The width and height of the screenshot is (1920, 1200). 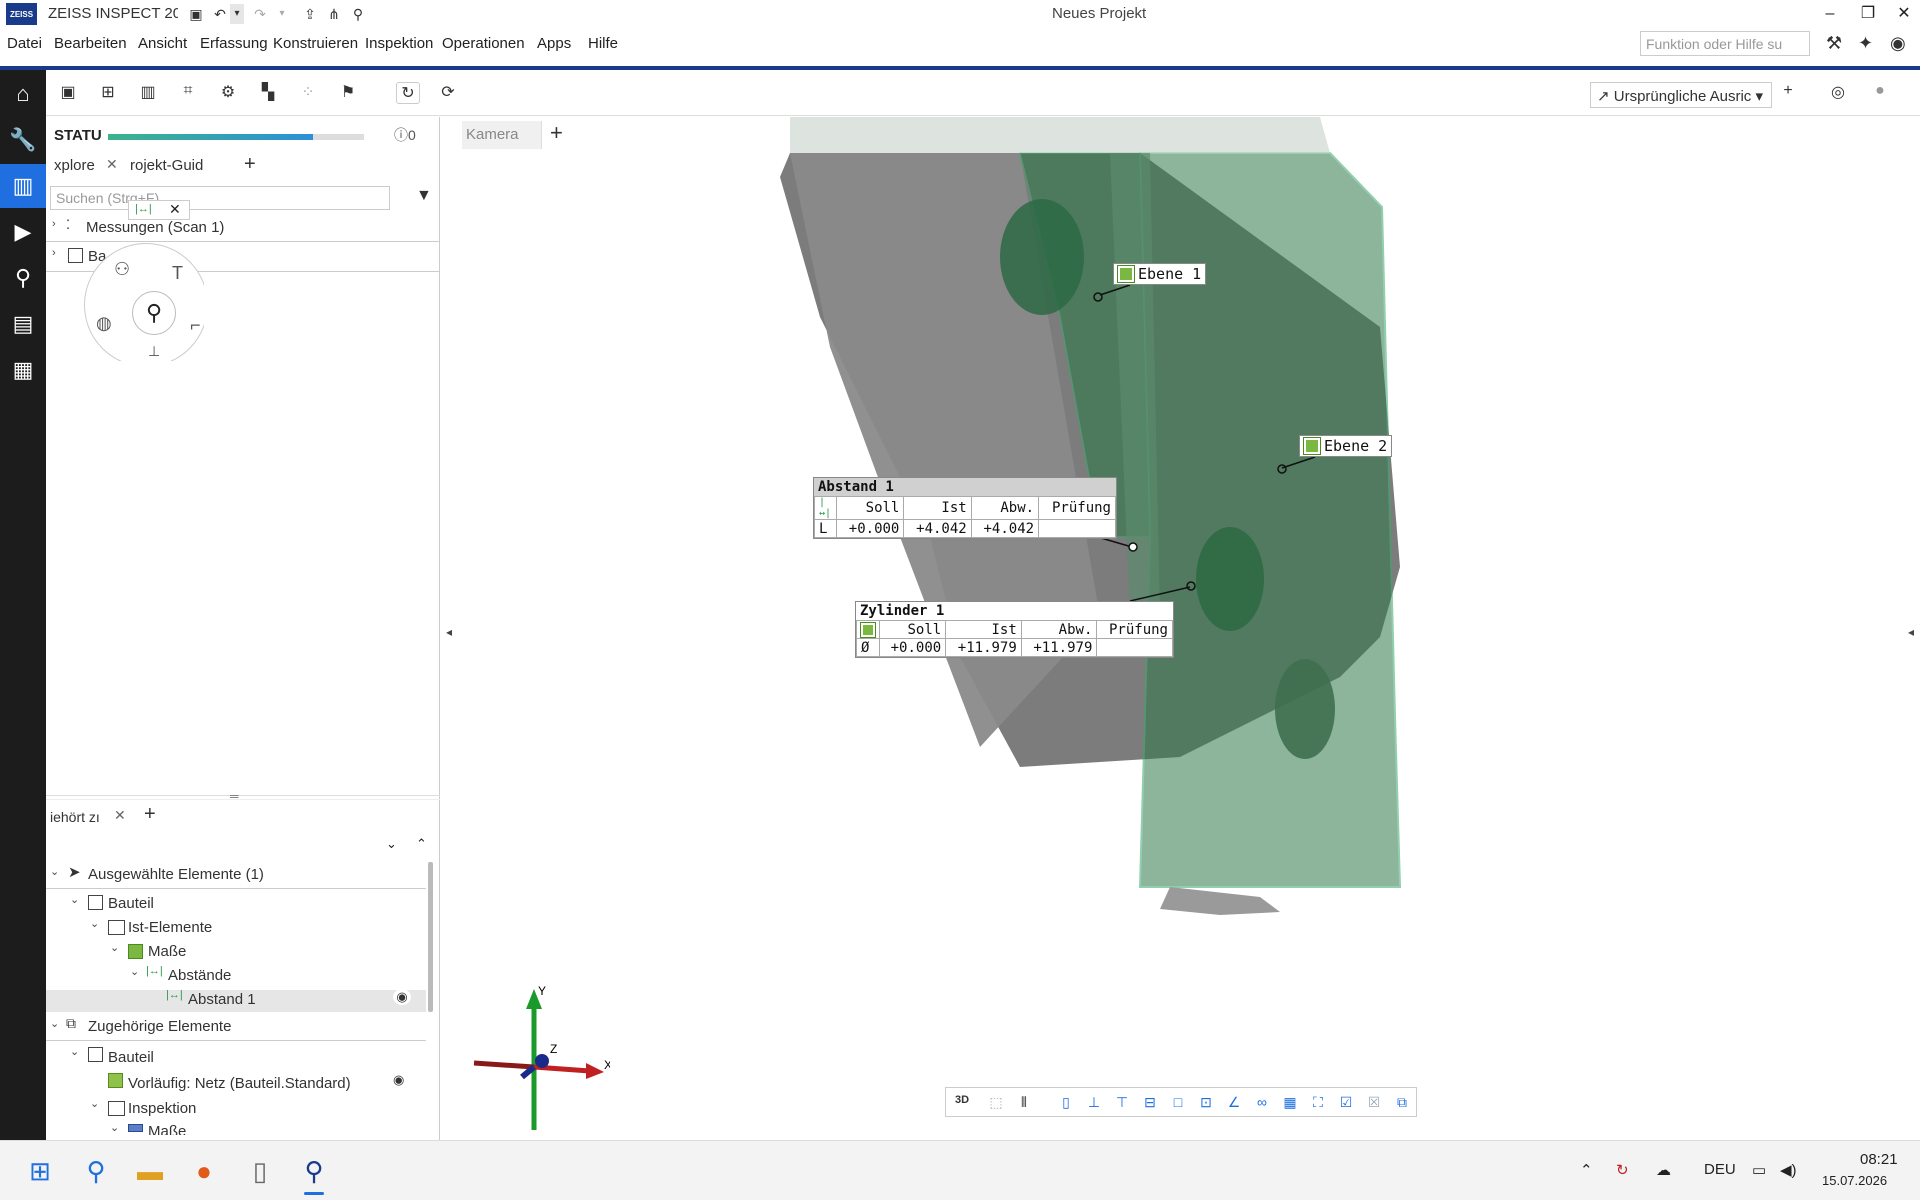 I want to click on undo-dropdown-icon: ▾, so click(x=237, y=14).